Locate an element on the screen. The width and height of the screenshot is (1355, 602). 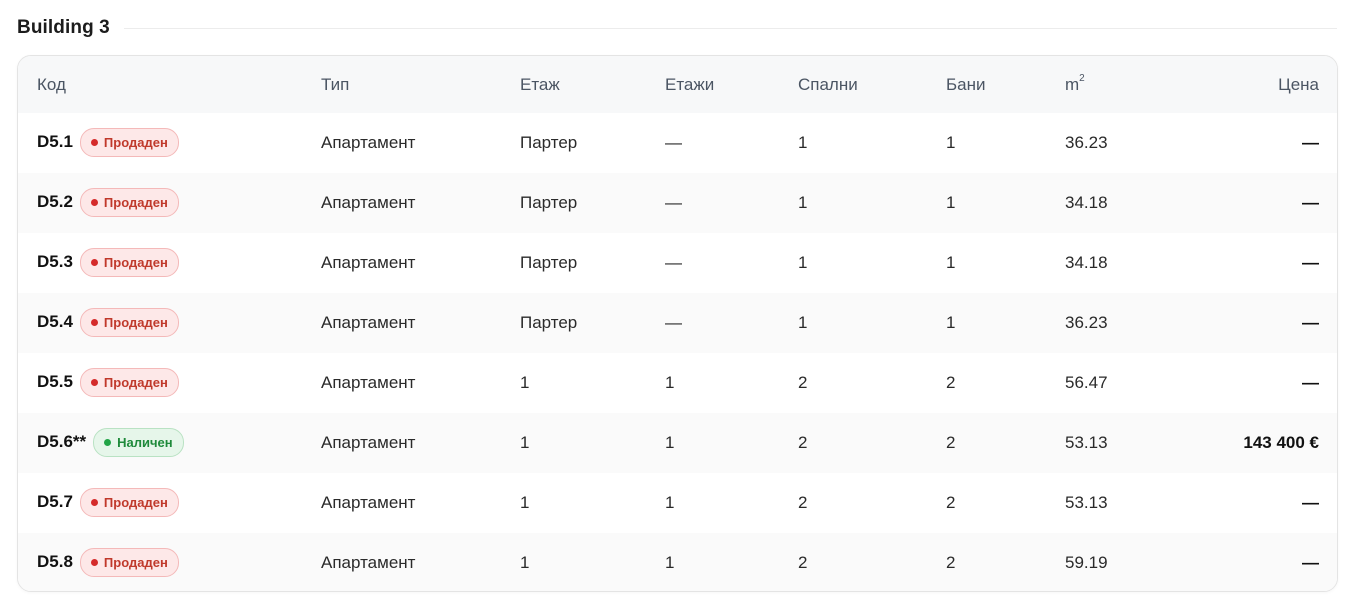
cell-code: D5.8 Продаден is located at coordinates (169, 562).